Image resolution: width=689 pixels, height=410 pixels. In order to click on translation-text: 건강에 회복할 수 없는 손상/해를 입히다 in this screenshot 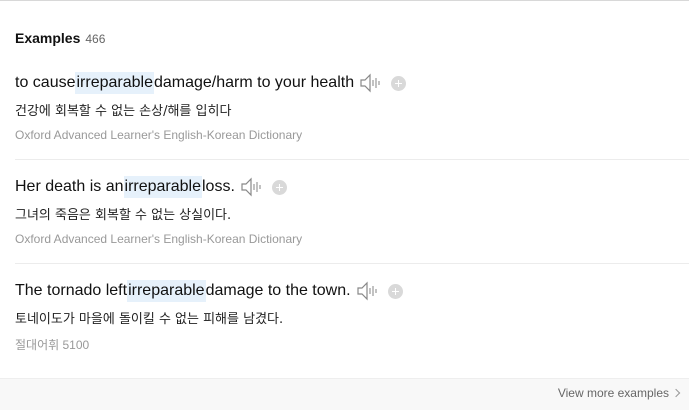, I will do `click(123, 111)`.